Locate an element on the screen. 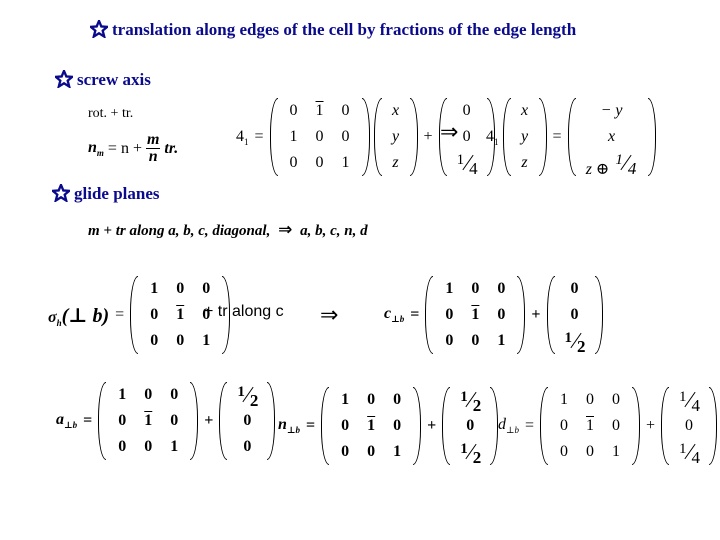 Image resolution: width=720 pixels, height=540 pixels. plus-tr-along-c-label: + tr along c is located at coordinates (244, 311).